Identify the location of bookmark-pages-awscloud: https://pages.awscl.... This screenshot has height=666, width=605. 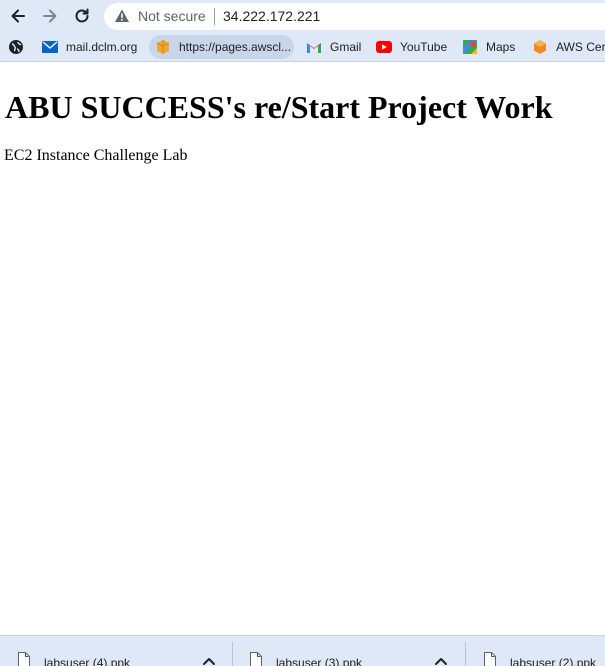
(221, 47).